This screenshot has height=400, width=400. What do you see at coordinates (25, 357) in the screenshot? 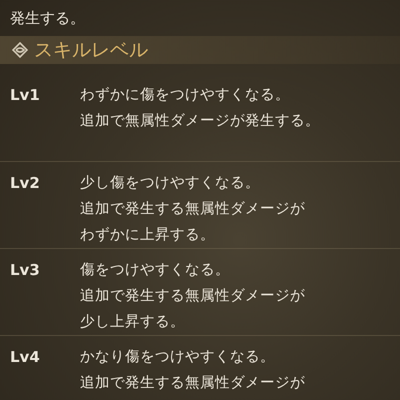
I see `level-label: Lv4` at bounding box center [25, 357].